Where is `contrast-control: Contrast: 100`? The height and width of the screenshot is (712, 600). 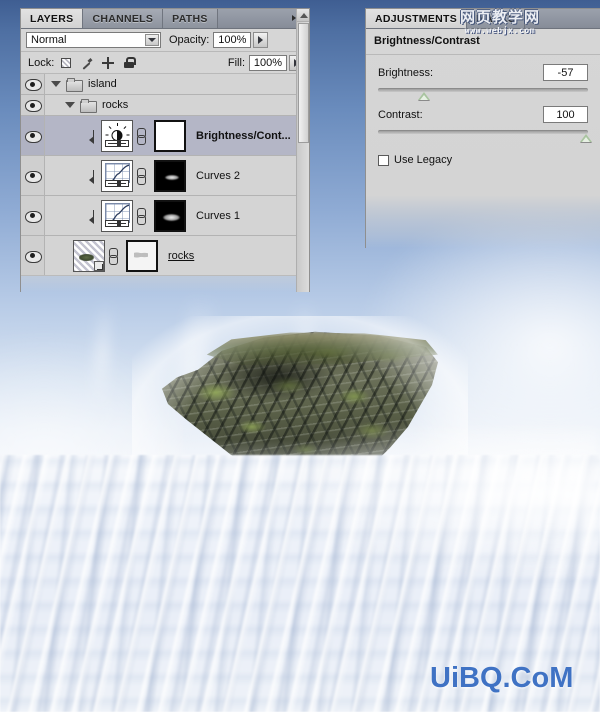
contrast-control: Contrast: 100 is located at coordinates (483, 117).